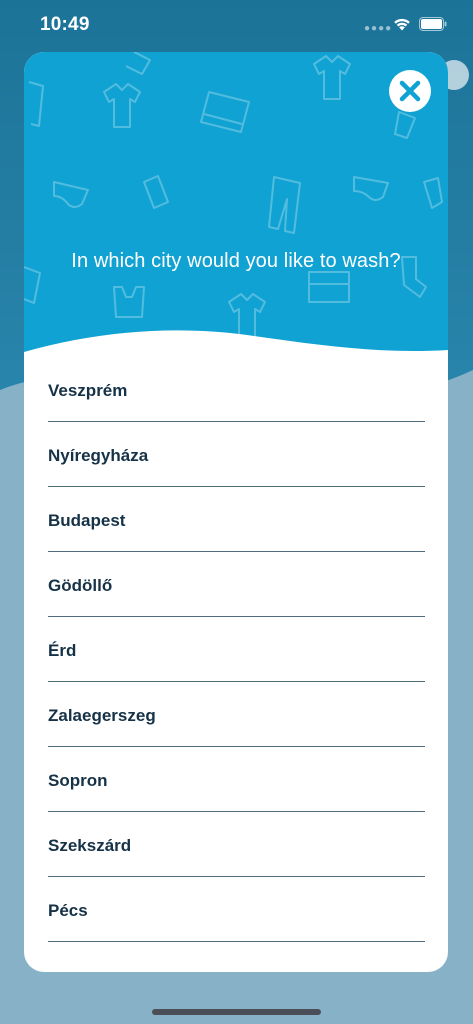 This screenshot has height=1024, width=473. What do you see at coordinates (98, 455) in the screenshot?
I see `city-label: Nyíregyháza` at bounding box center [98, 455].